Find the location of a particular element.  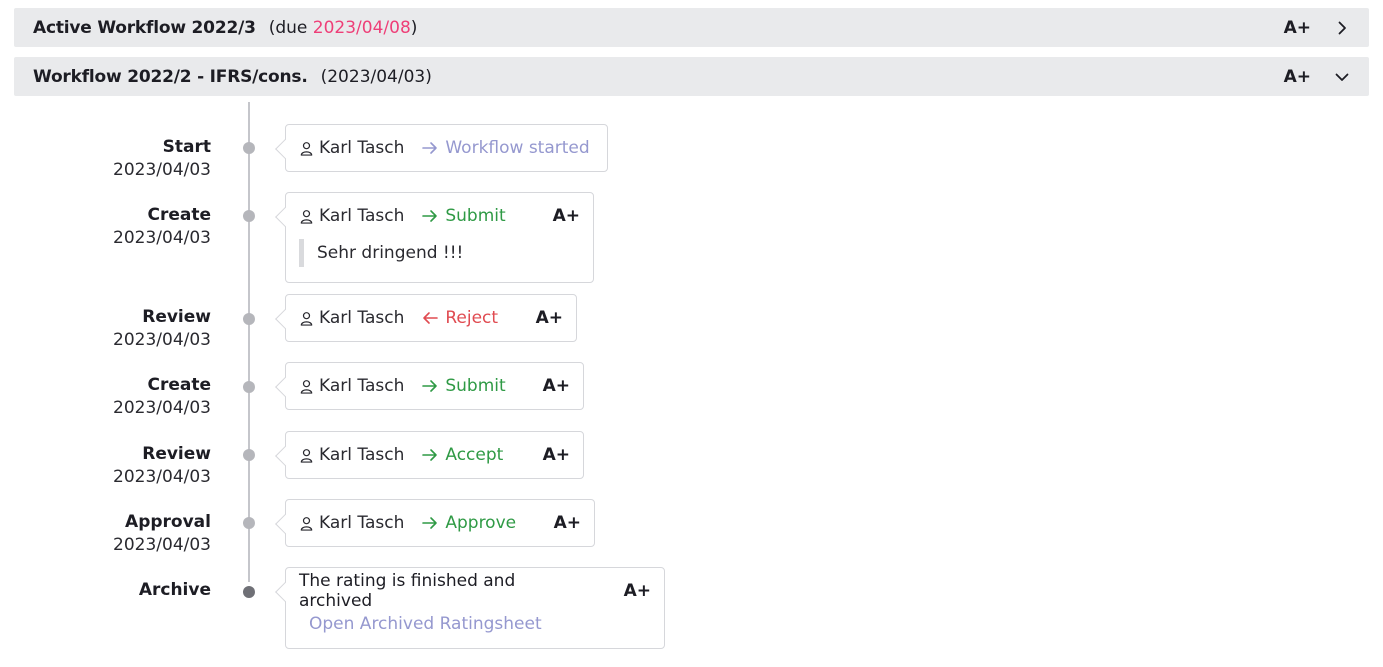

workflow-title: Workflow 2022/2 - IFRS/cons. is located at coordinates (170, 76).